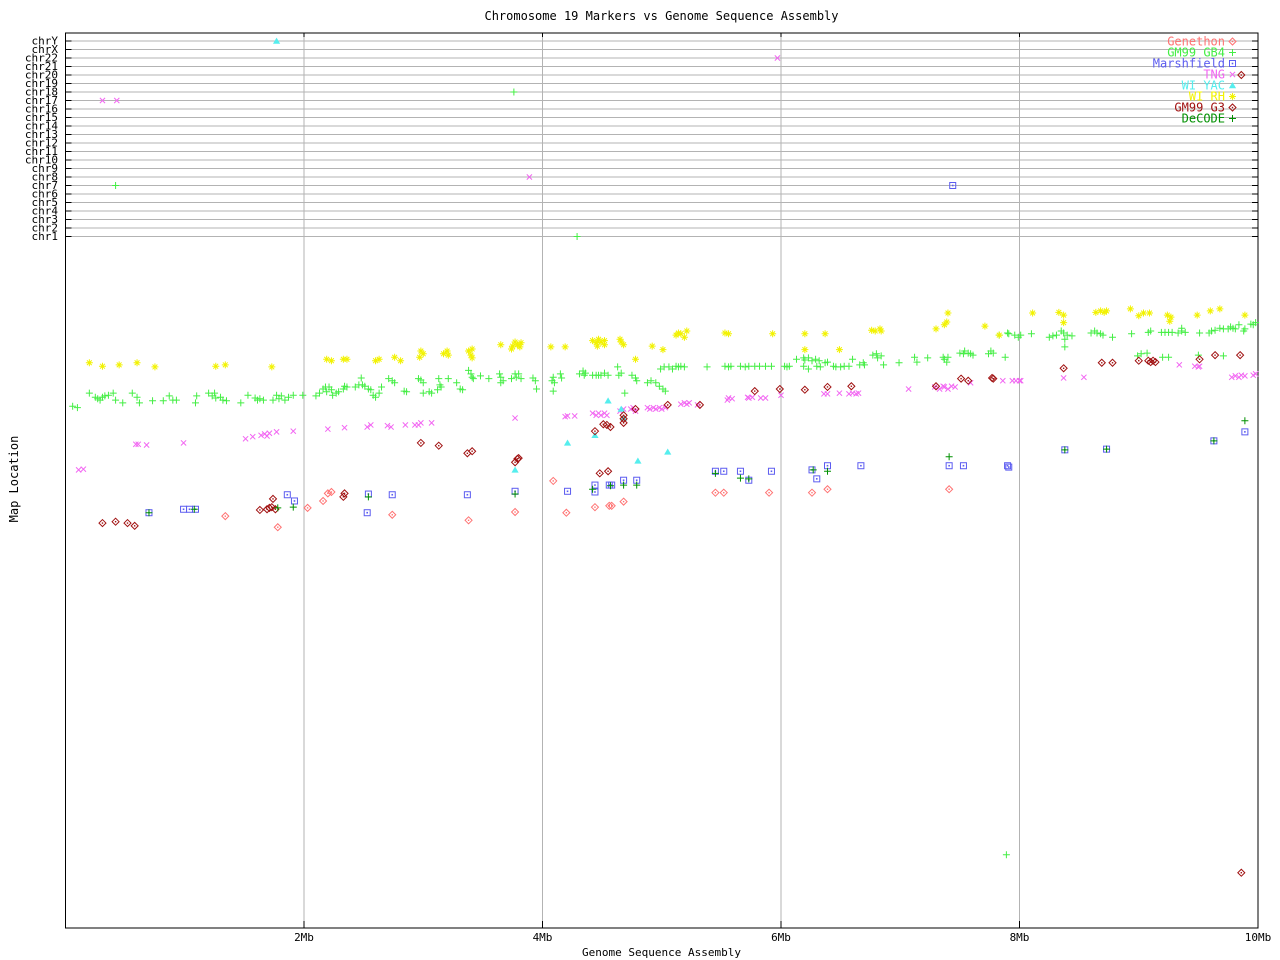 This screenshot has width=1280, height=960. What do you see at coordinates (1258, 937) in the screenshot?
I see `x-tick-label: 10Mb` at bounding box center [1258, 937].